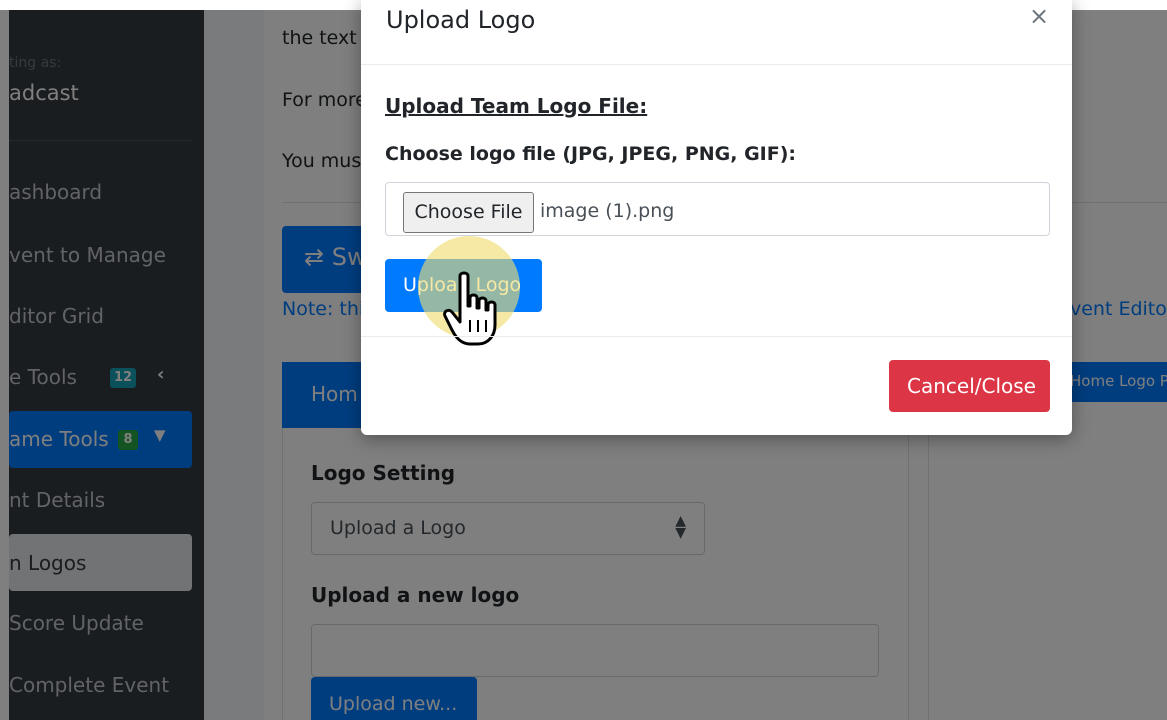  Describe the element at coordinates (516, 106) in the screenshot. I see `modal-heading: Upload Team Logo File:` at that location.